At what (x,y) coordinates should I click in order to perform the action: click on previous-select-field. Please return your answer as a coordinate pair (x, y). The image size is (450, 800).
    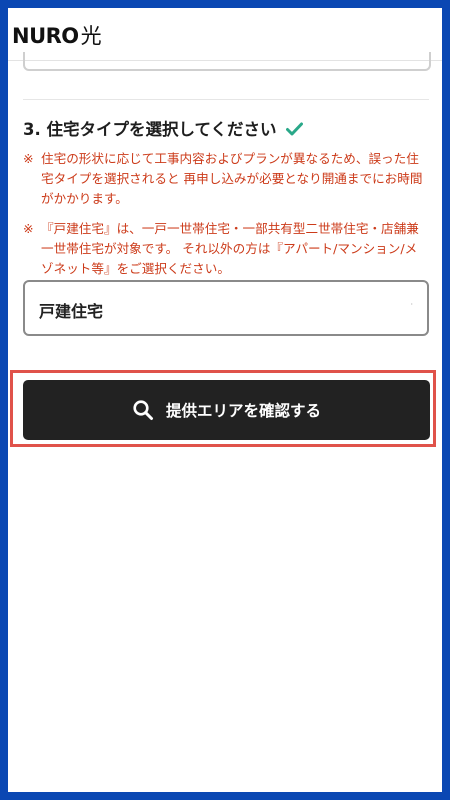
    Looking at the image, I should click on (227, 61).